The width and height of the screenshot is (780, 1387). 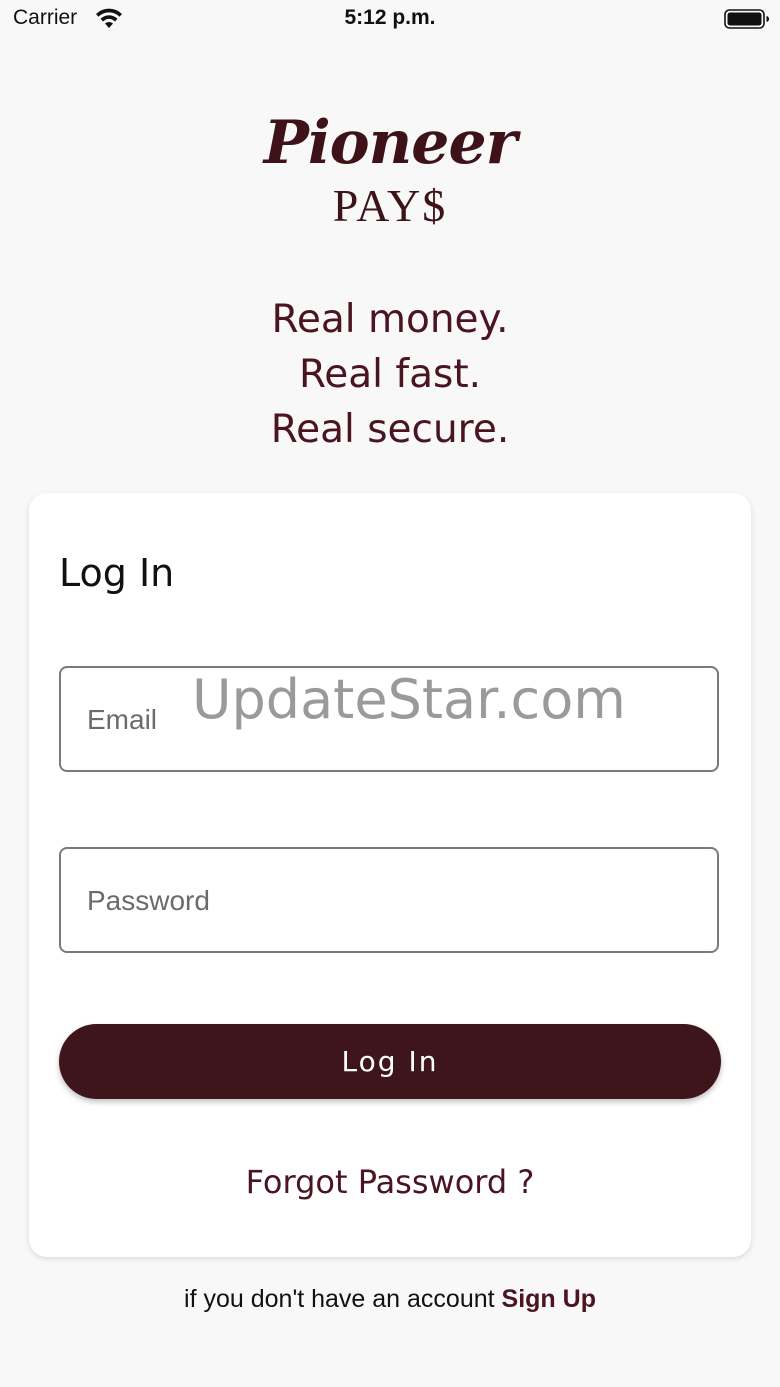 What do you see at coordinates (343, 1299) in the screenshot?
I see `signup-prompt: if you don't have an account` at bounding box center [343, 1299].